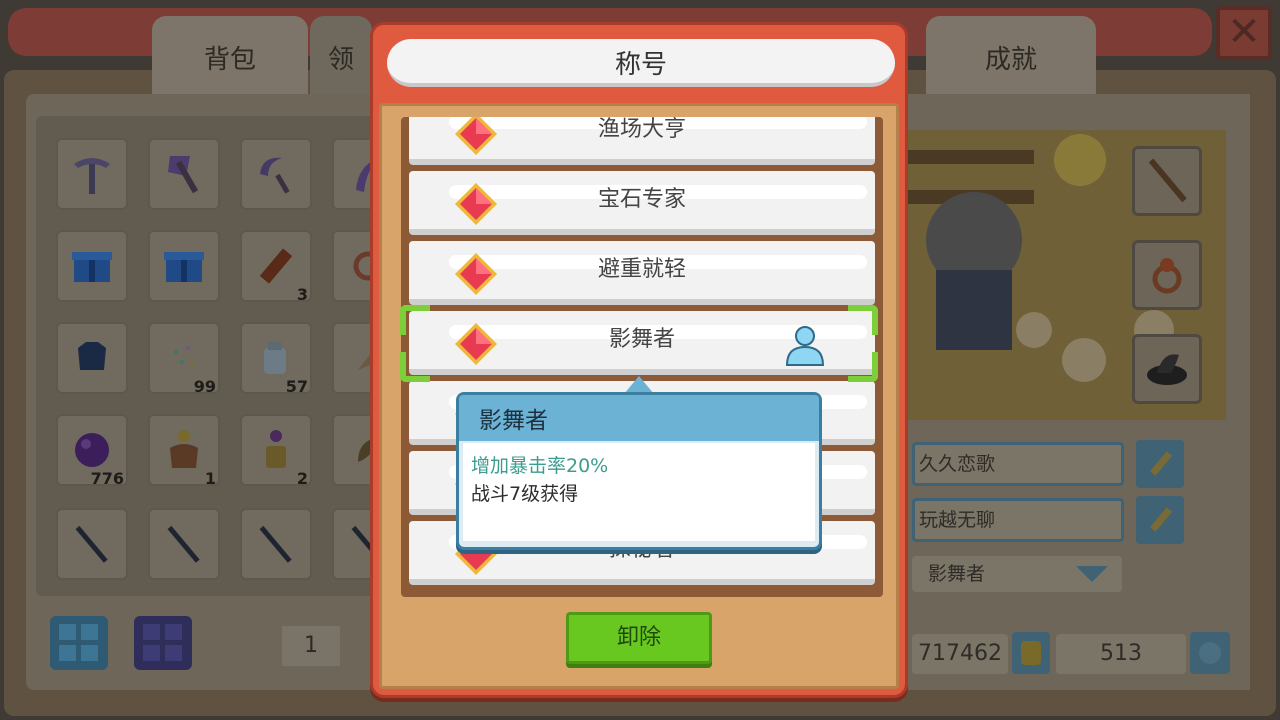 Image resolution: width=1280 pixels, height=720 pixels. I want to click on inventory-slot: 57, so click(276, 359).